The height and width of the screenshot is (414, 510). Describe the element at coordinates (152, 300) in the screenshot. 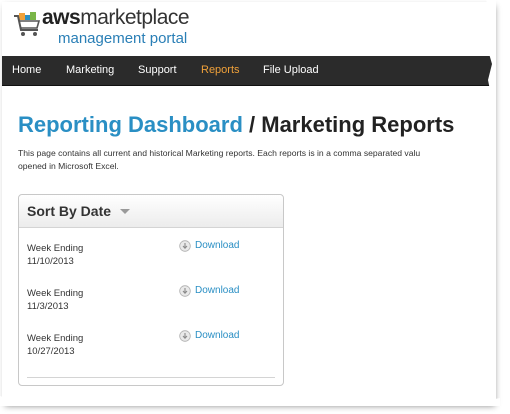

I see `report-row: Week Ending 11/3/2013 Download` at that location.